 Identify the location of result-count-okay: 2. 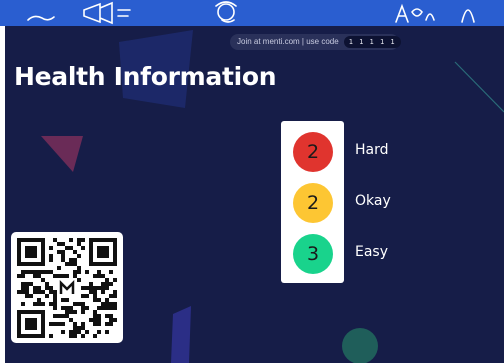
(313, 203).